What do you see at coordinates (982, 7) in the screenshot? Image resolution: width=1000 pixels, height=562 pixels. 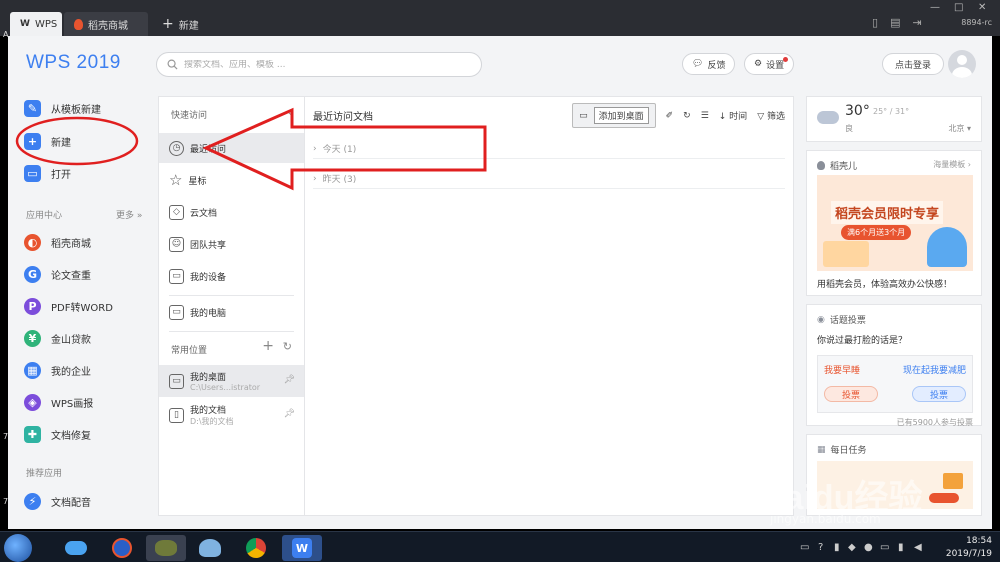 I see `close-button: ✕` at bounding box center [982, 7].